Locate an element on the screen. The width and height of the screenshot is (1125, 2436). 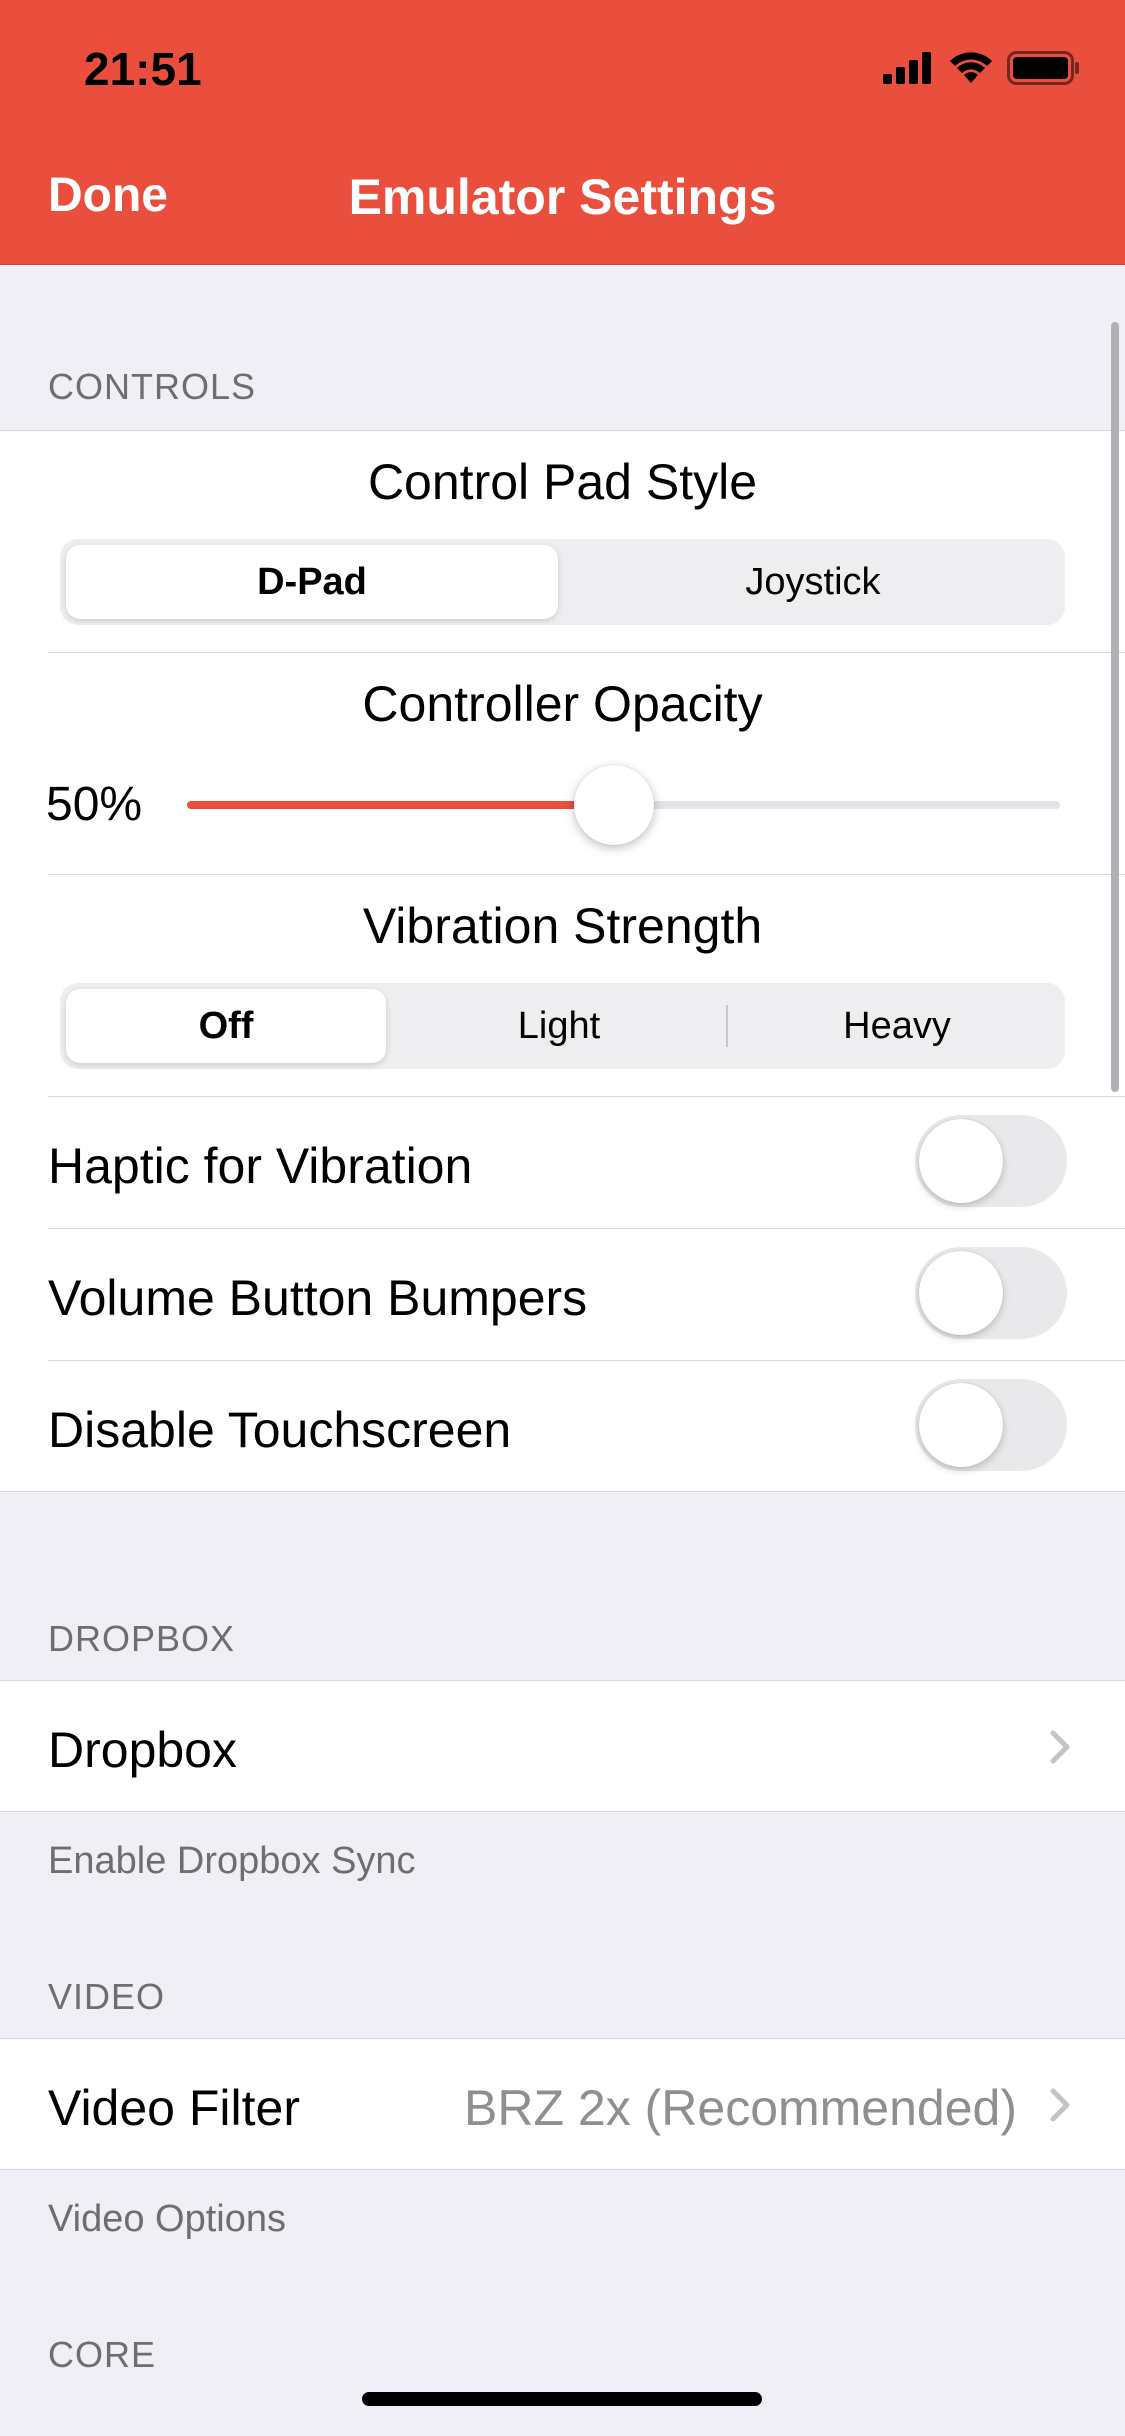
disable-touchscreen-toggle is located at coordinates (991, 1425).